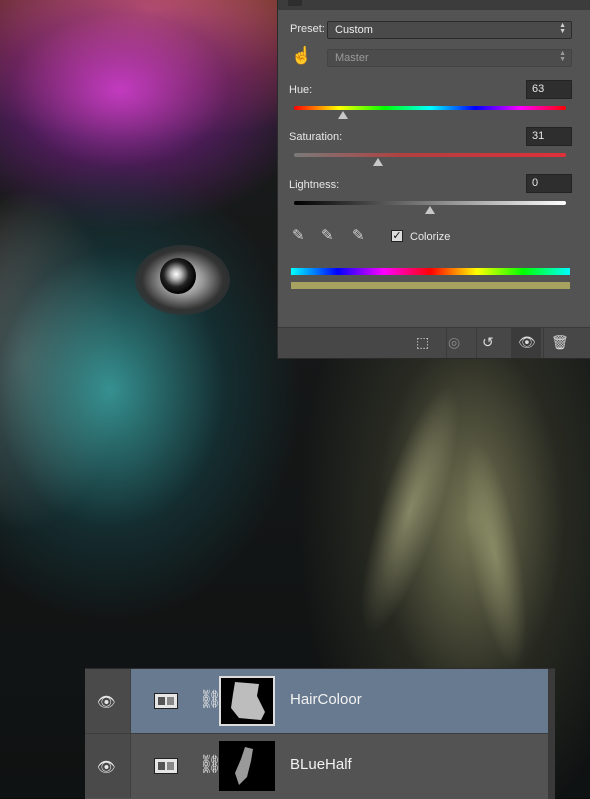 This screenshot has width=590, height=799. What do you see at coordinates (354, 30) in the screenshot?
I see `preset-value: Custom` at bounding box center [354, 30].